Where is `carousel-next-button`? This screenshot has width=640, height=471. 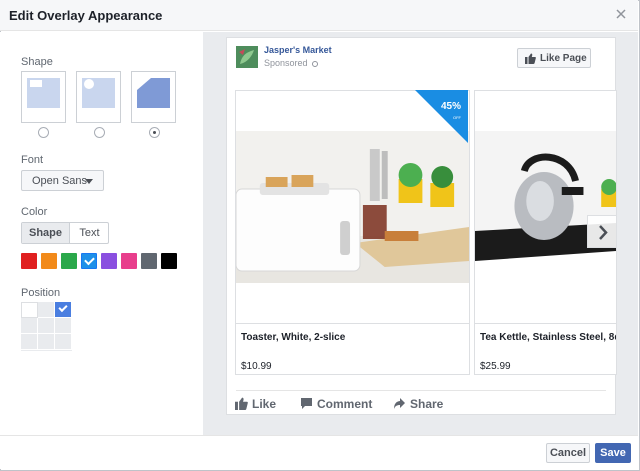
carousel-next-button is located at coordinates (602, 231).